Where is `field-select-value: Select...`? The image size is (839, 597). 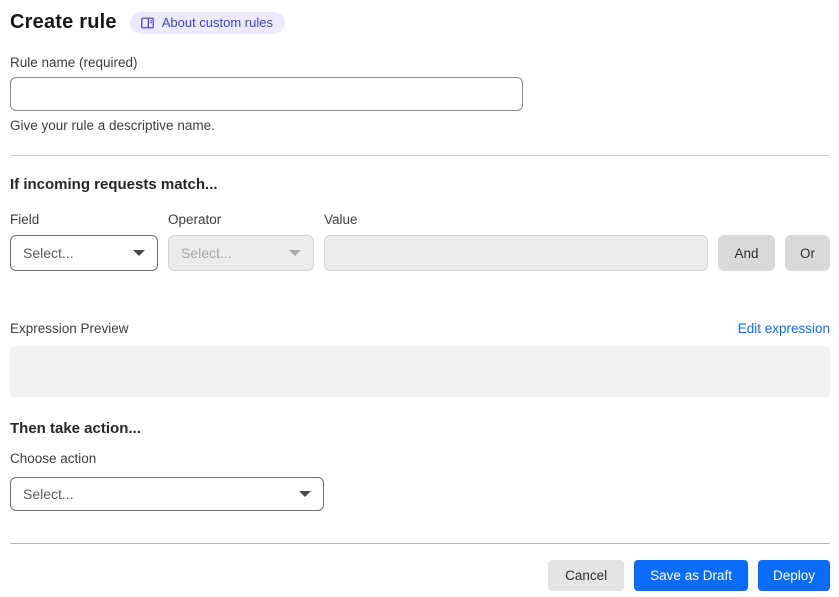 field-select-value: Select... is located at coordinates (48, 253).